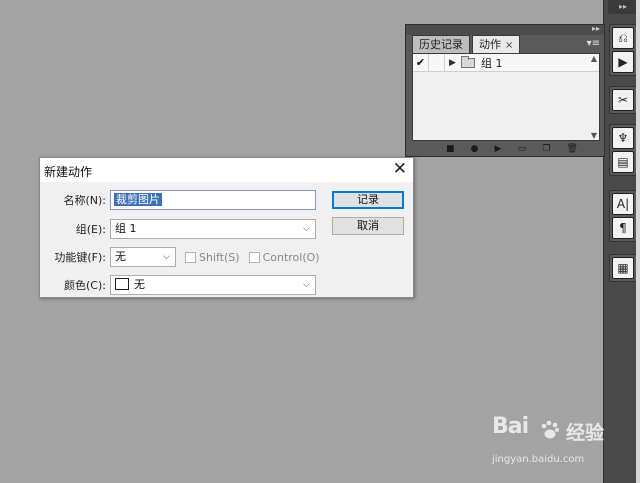 The width and height of the screenshot is (640, 483). What do you see at coordinates (421, 62) in the screenshot?
I see `toggle-item-checkbox: ✔` at bounding box center [421, 62].